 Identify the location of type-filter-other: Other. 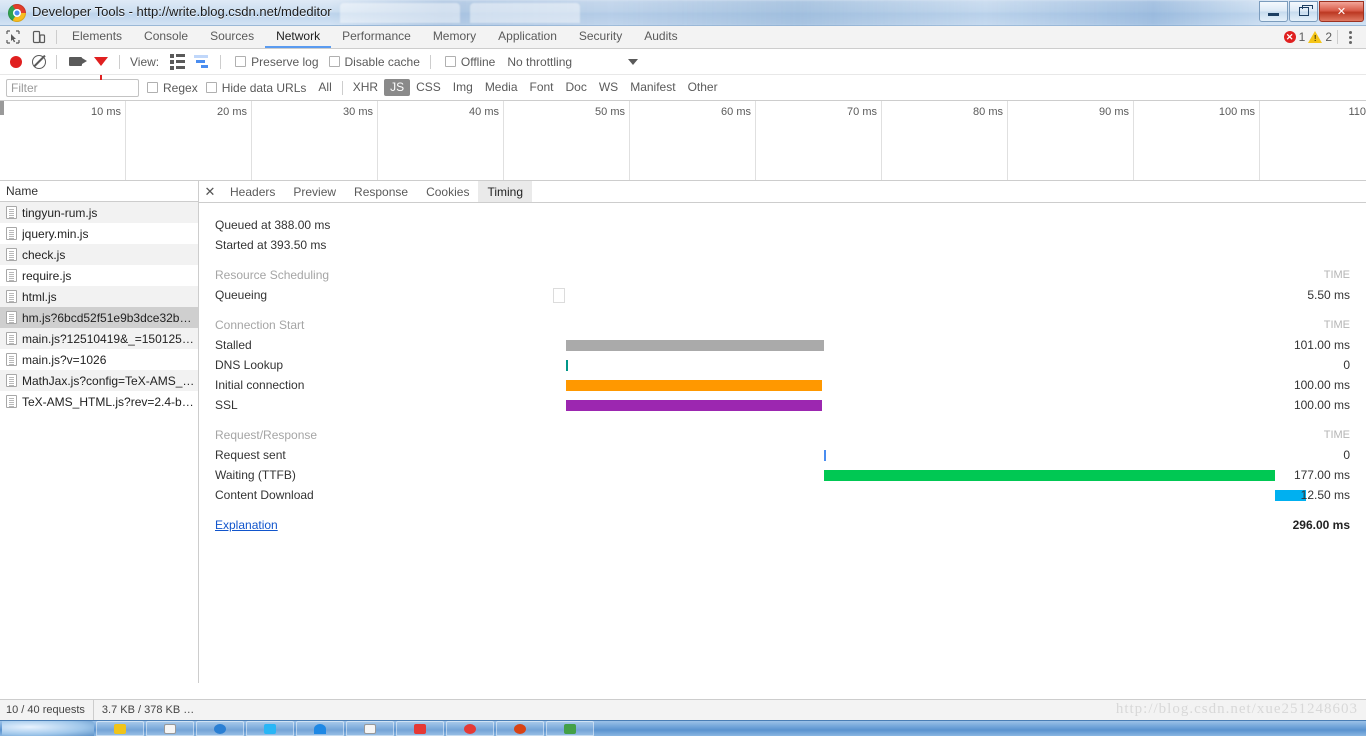
(703, 87).